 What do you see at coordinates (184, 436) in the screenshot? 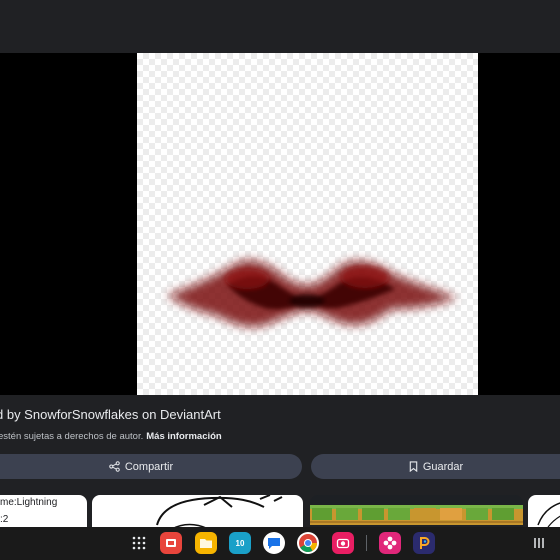
I see `more-info-link: Más información` at bounding box center [184, 436].